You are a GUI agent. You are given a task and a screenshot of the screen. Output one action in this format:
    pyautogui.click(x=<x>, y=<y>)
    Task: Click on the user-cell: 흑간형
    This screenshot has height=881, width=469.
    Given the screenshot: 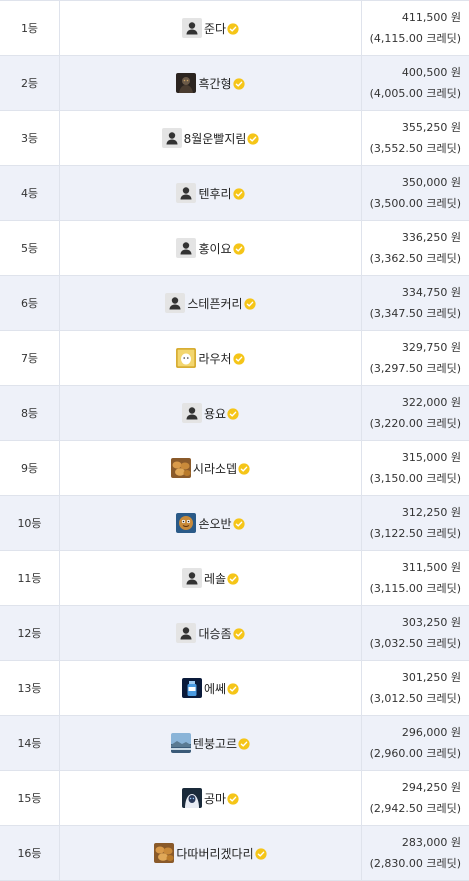 What is the action you would take?
    pyautogui.click(x=211, y=83)
    